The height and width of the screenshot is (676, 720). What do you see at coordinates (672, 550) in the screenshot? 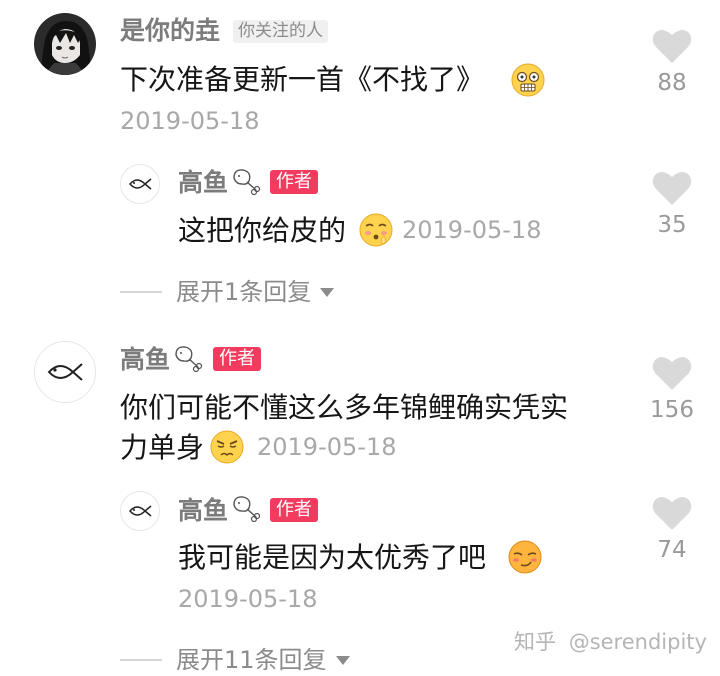
I see `like-count: 74` at bounding box center [672, 550].